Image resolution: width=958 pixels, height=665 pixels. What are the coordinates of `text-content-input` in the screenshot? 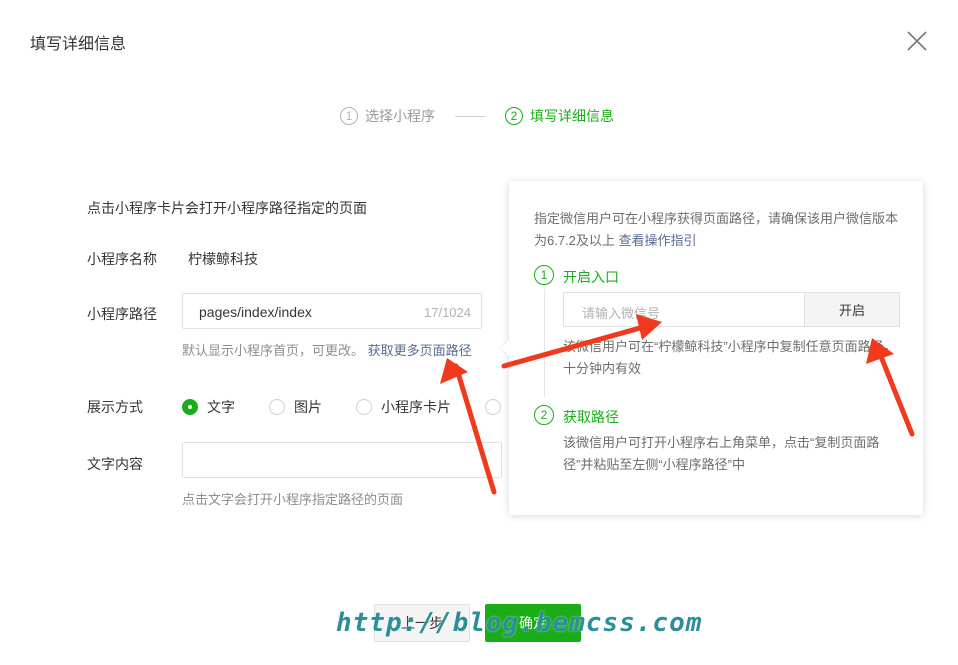 It's located at (342, 460).